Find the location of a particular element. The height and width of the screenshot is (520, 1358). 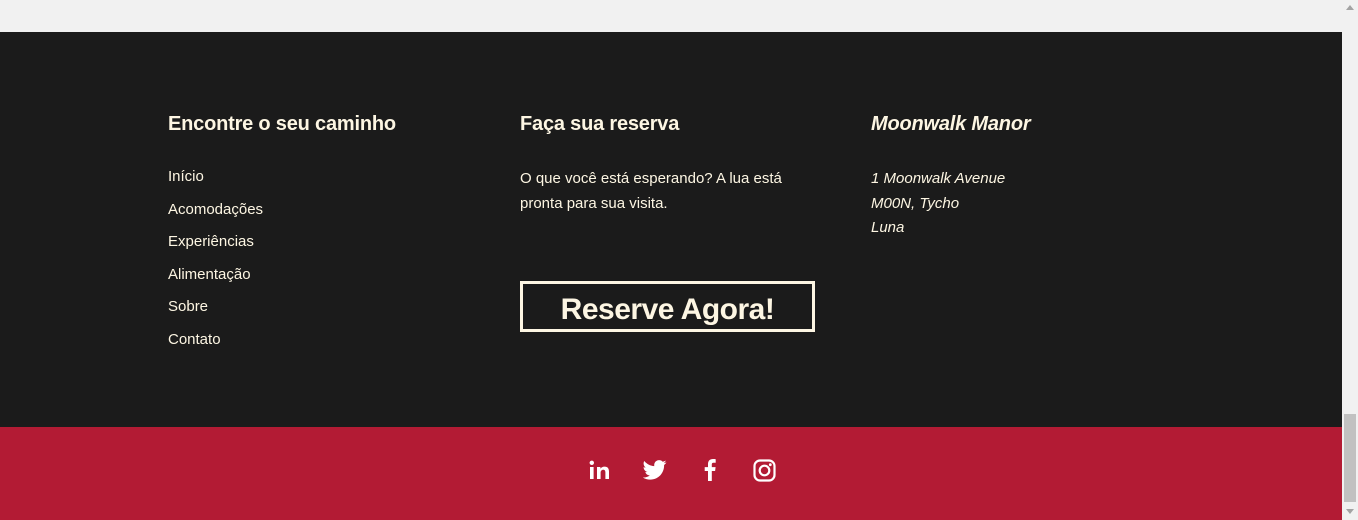

footer-link-inicio: Início is located at coordinates (186, 176).